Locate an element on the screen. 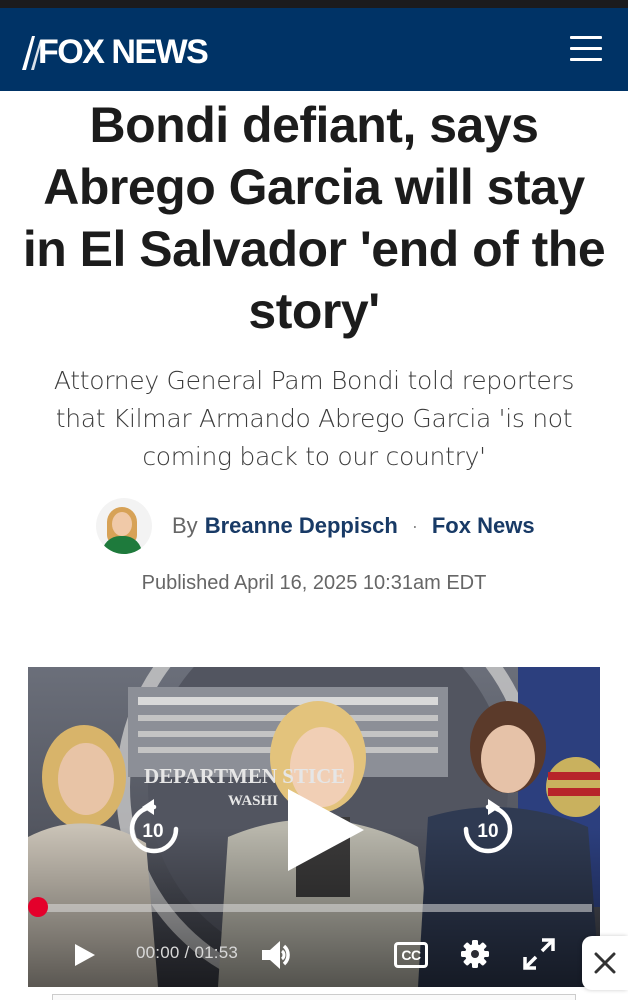 The width and height of the screenshot is (628, 1000). settings-gear-icon is located at coordinates (475, 954).